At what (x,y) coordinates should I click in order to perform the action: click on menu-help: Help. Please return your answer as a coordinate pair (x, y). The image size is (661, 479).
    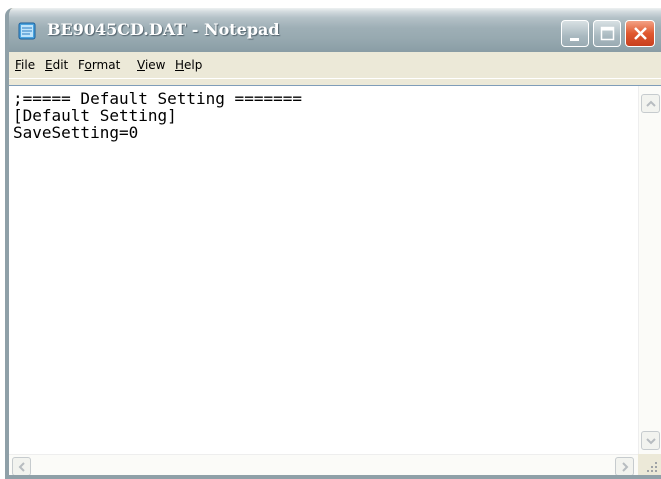
    Looking at the image, I should click on (188, 65).